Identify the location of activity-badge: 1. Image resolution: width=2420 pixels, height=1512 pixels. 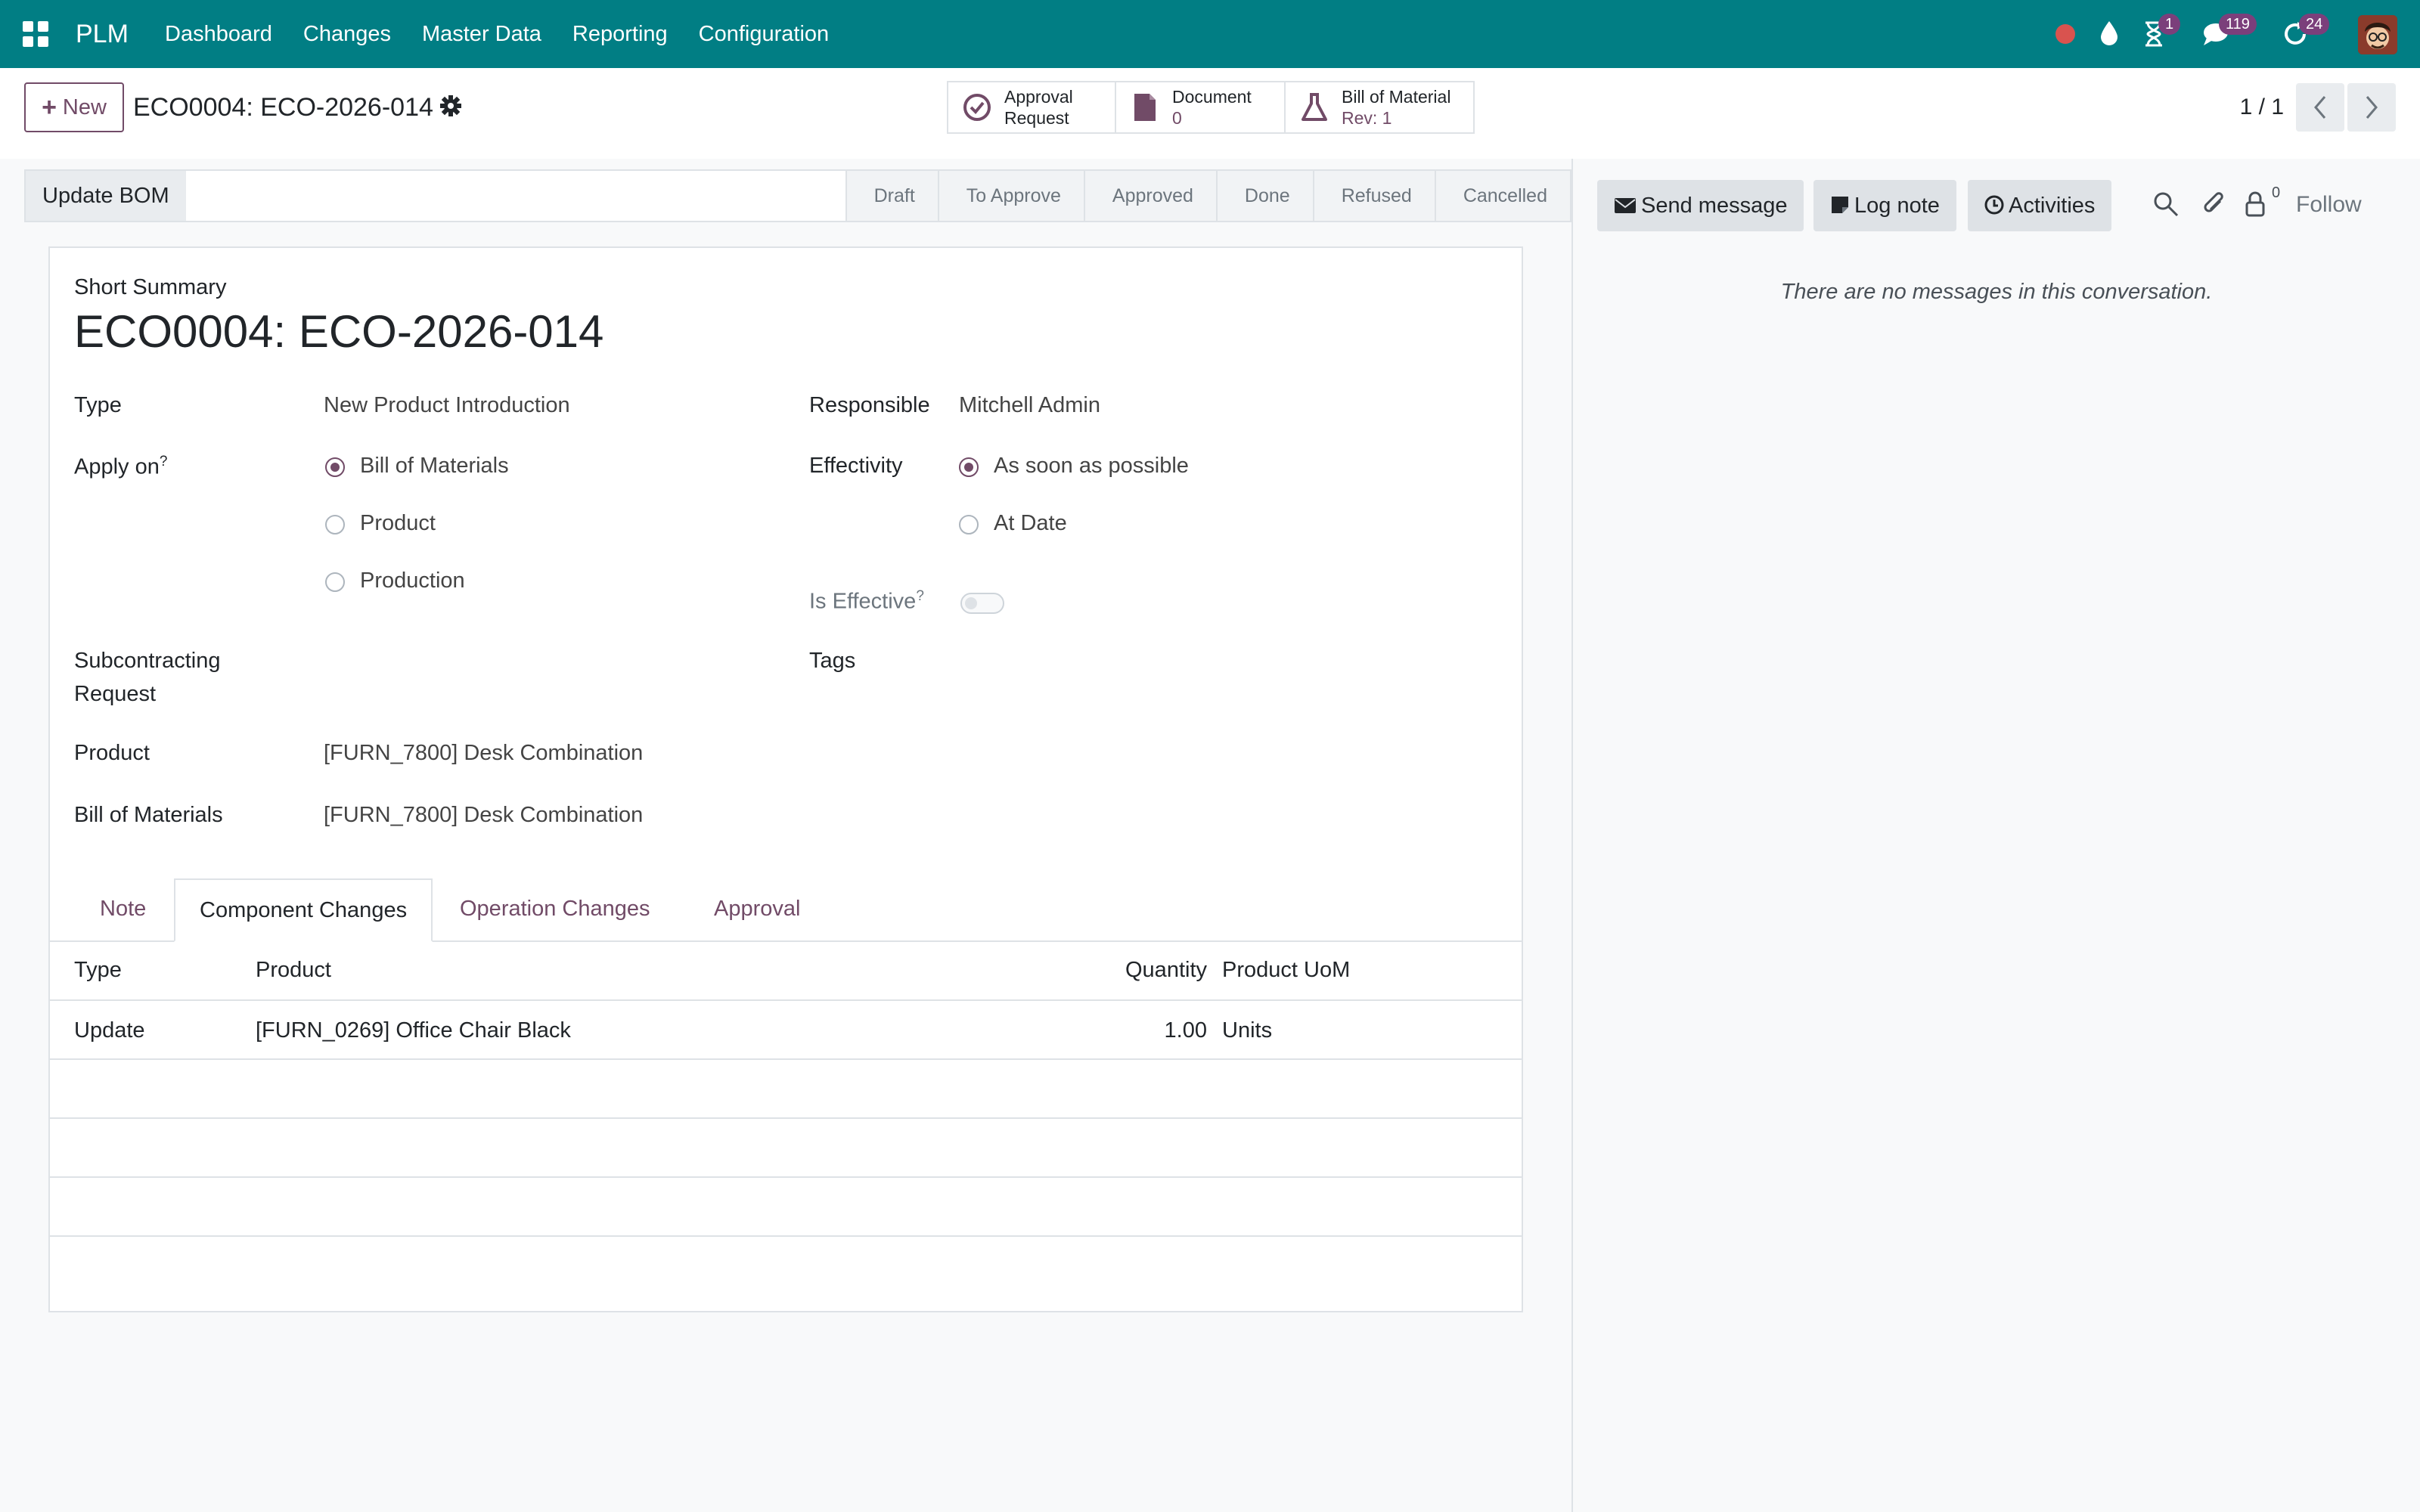
(2169, 24).